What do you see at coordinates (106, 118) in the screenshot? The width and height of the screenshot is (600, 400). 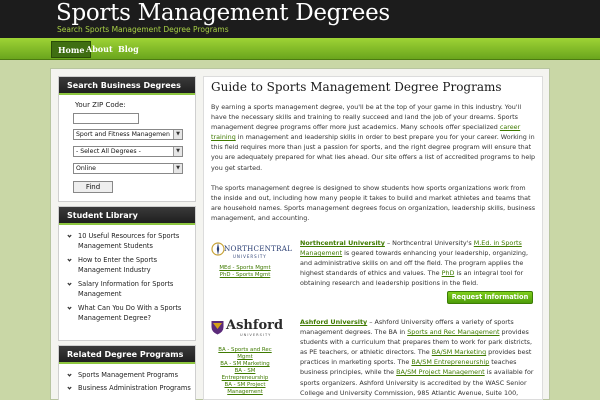 I see `zip-input` at bounding box center [106, 118].